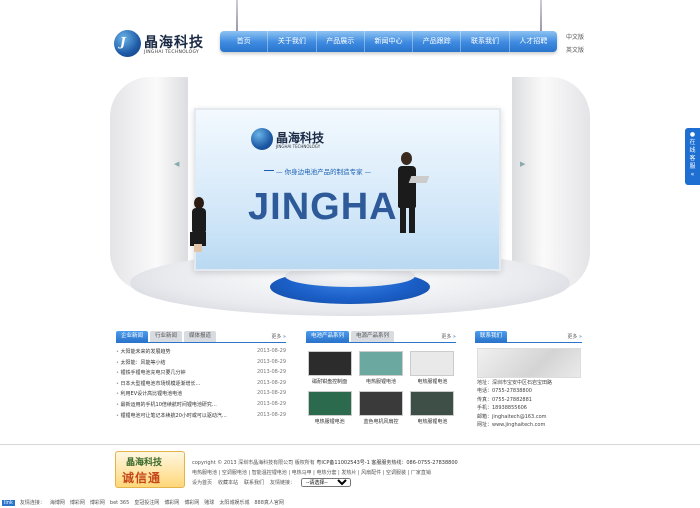 The height and width of the screenshot is (508, 700). I want to click on add-favorite-link: 收藏本站, so click(228, 482).